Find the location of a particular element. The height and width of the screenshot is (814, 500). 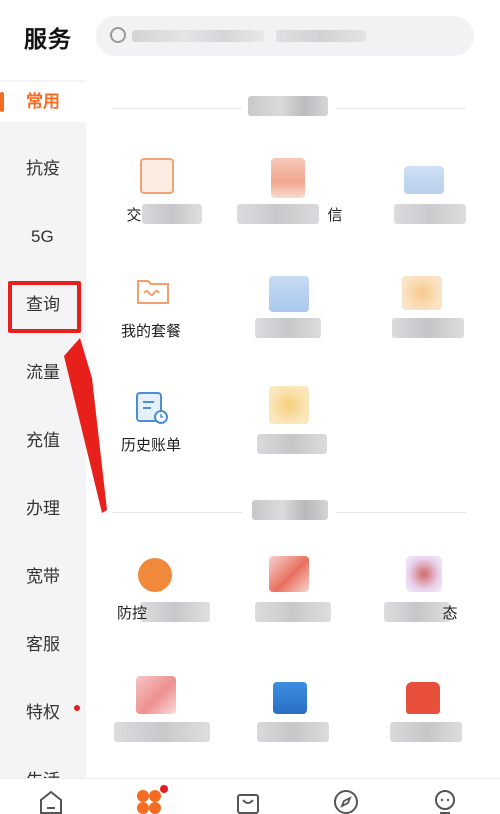

header: 服务 is located at coordinates (250, 40).